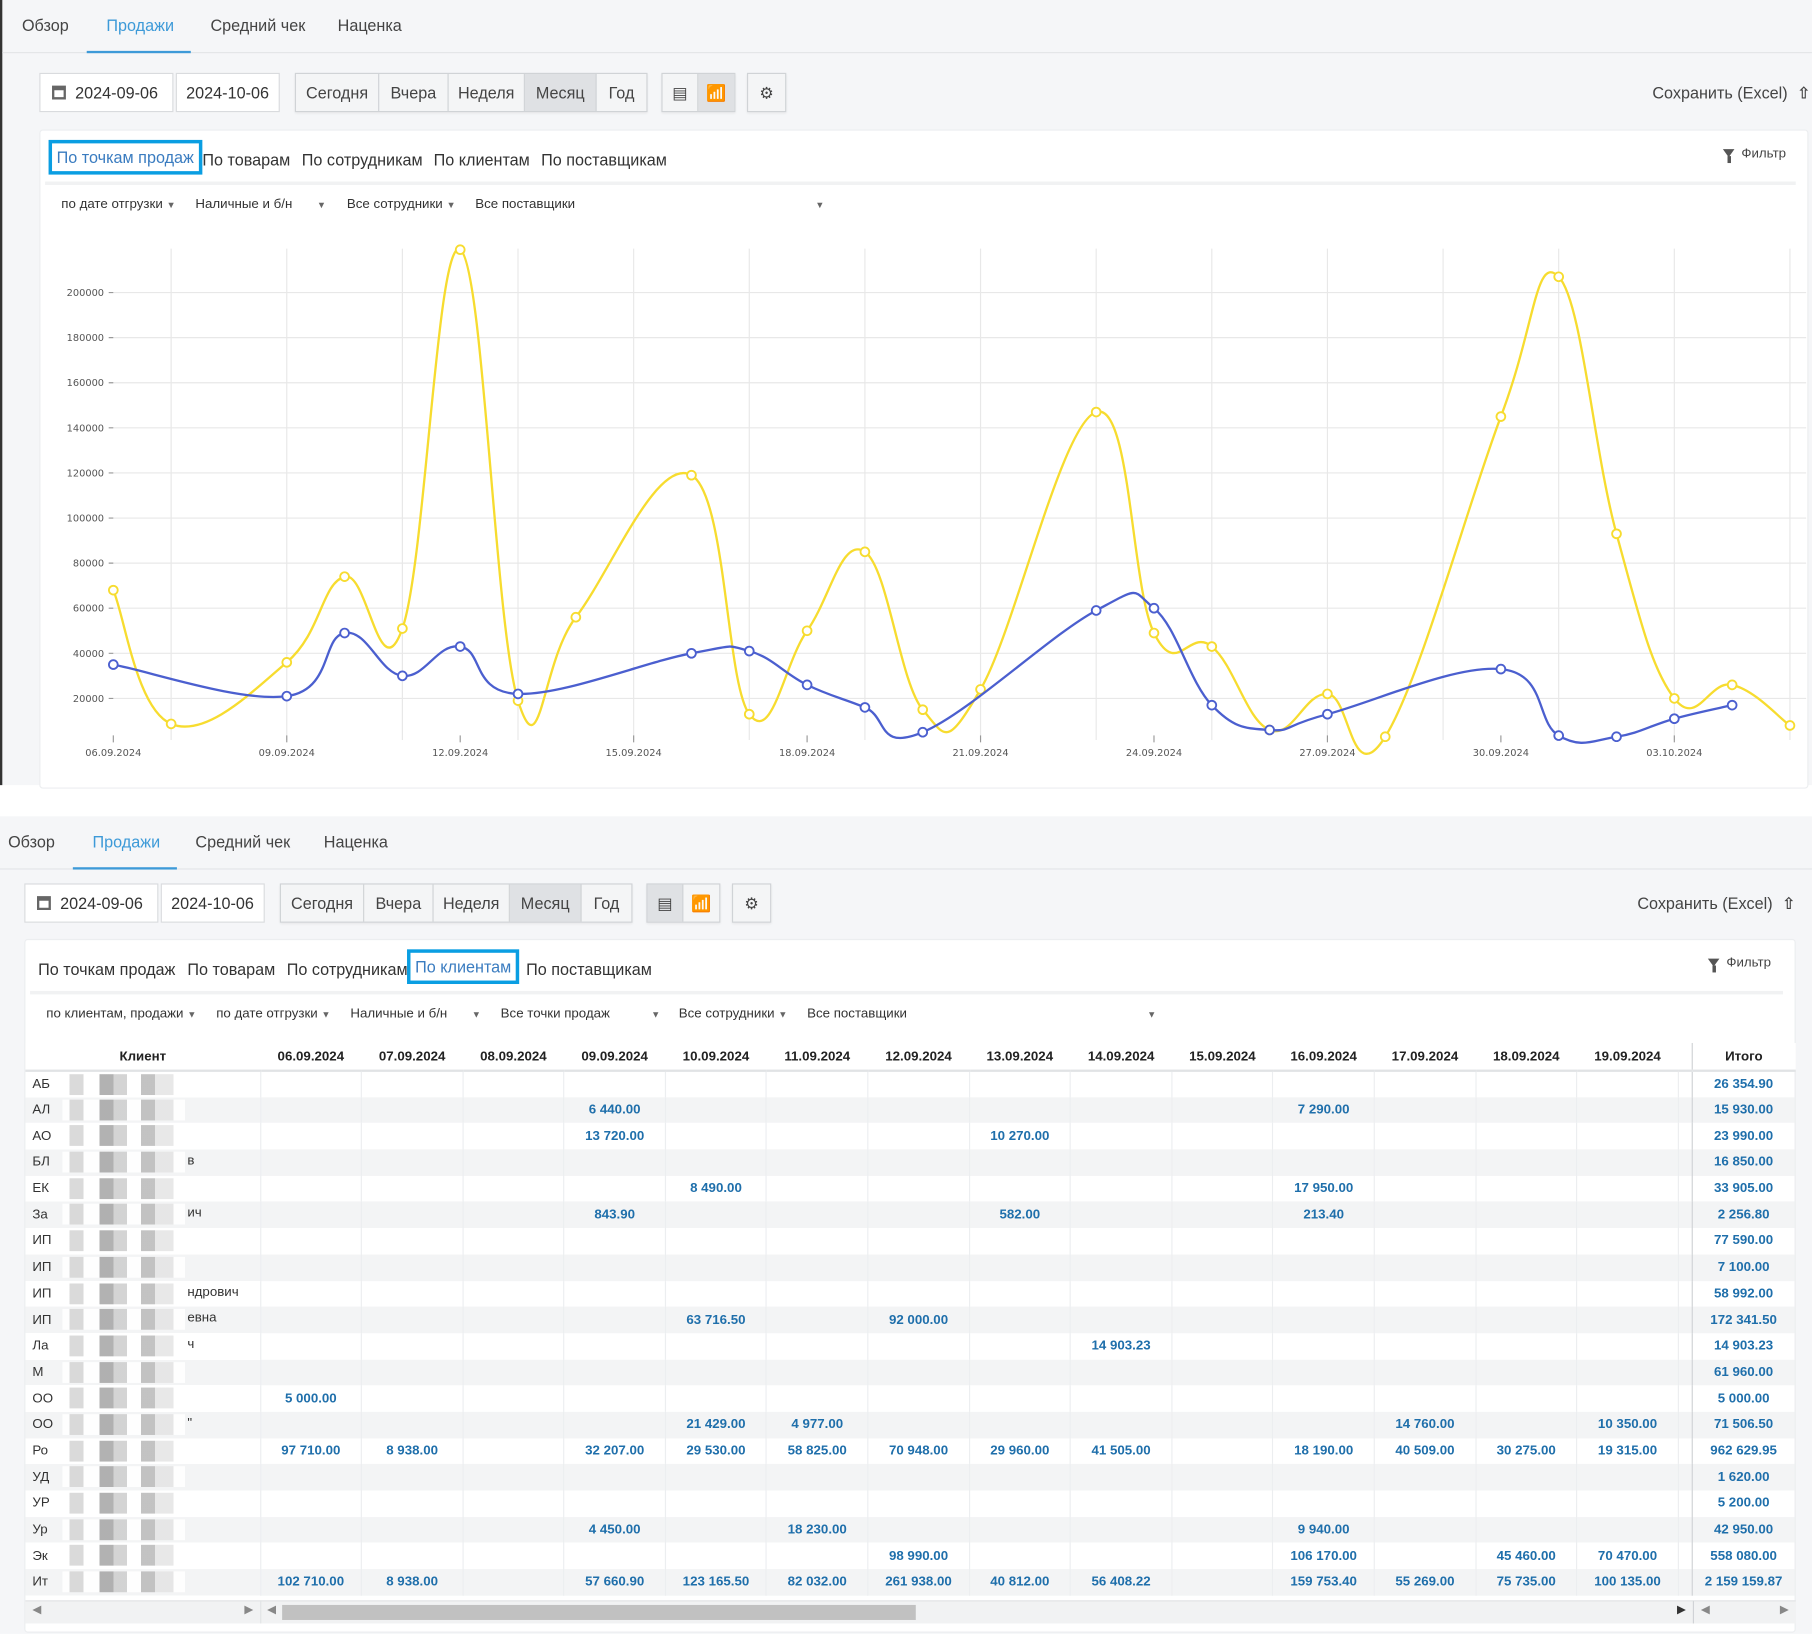 The image size is (1812, 1634). What do you see at coordinates (242, 842) in the screenshot?
I see `tab-average-check: Средний чек` at bounding box center [242, 842].